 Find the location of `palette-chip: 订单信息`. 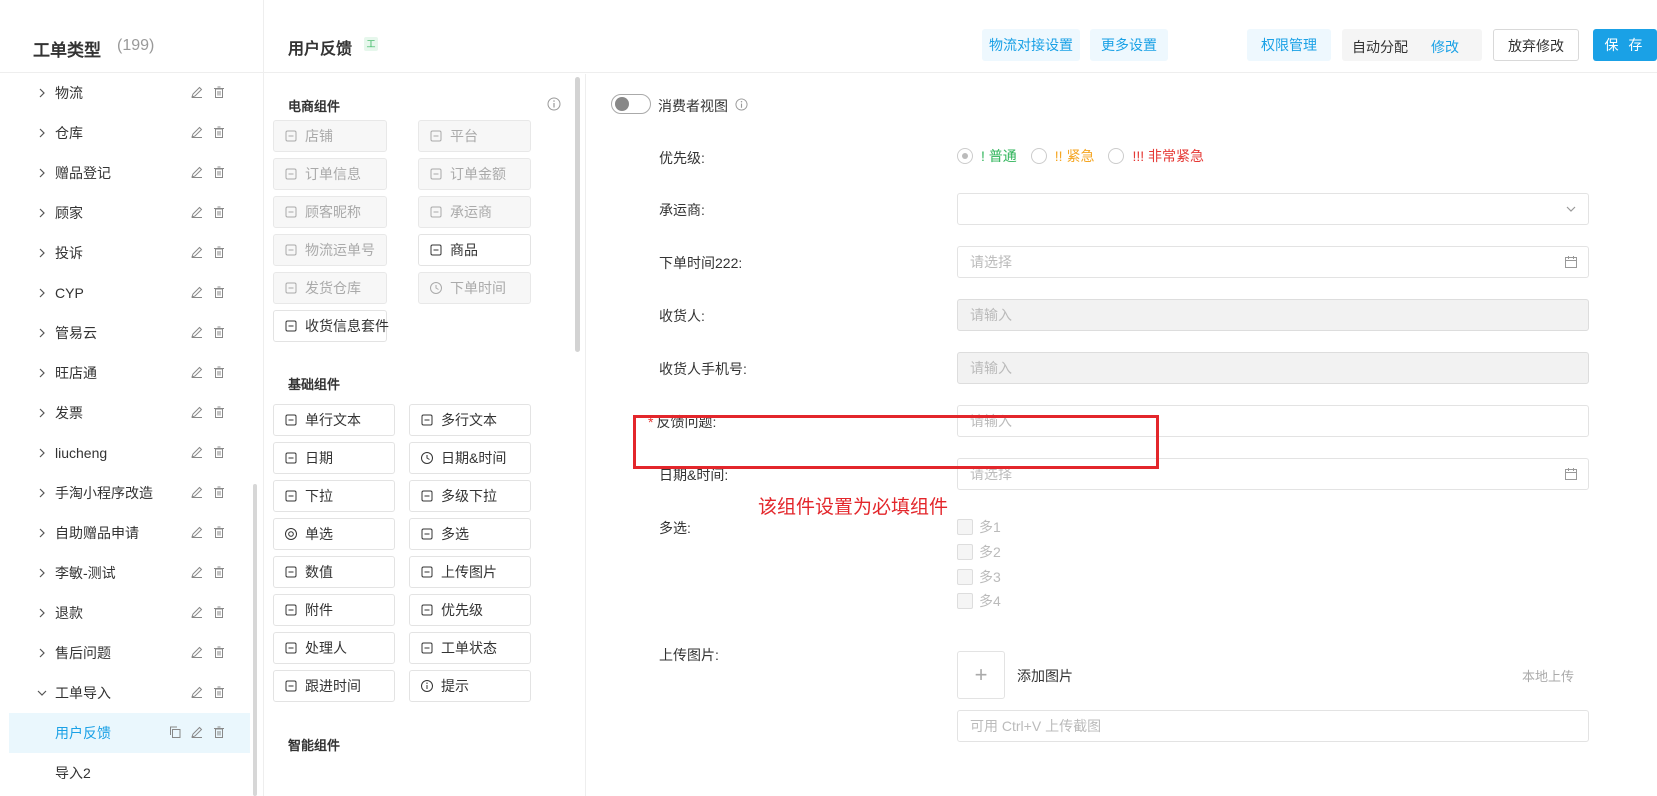

palette-chip: 订单信息 is located at coordinates (330, 174).